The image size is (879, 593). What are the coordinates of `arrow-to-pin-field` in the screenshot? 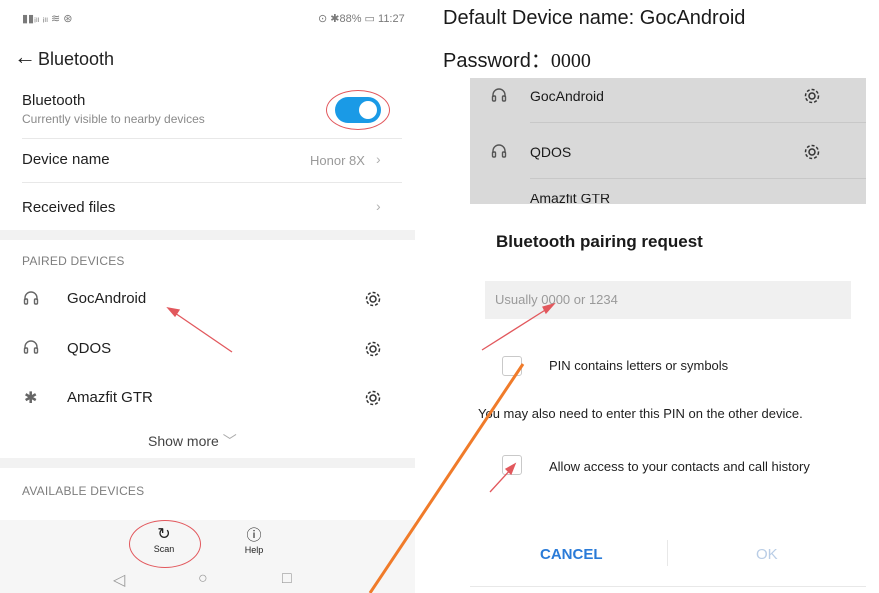 It's located at (516, 328).